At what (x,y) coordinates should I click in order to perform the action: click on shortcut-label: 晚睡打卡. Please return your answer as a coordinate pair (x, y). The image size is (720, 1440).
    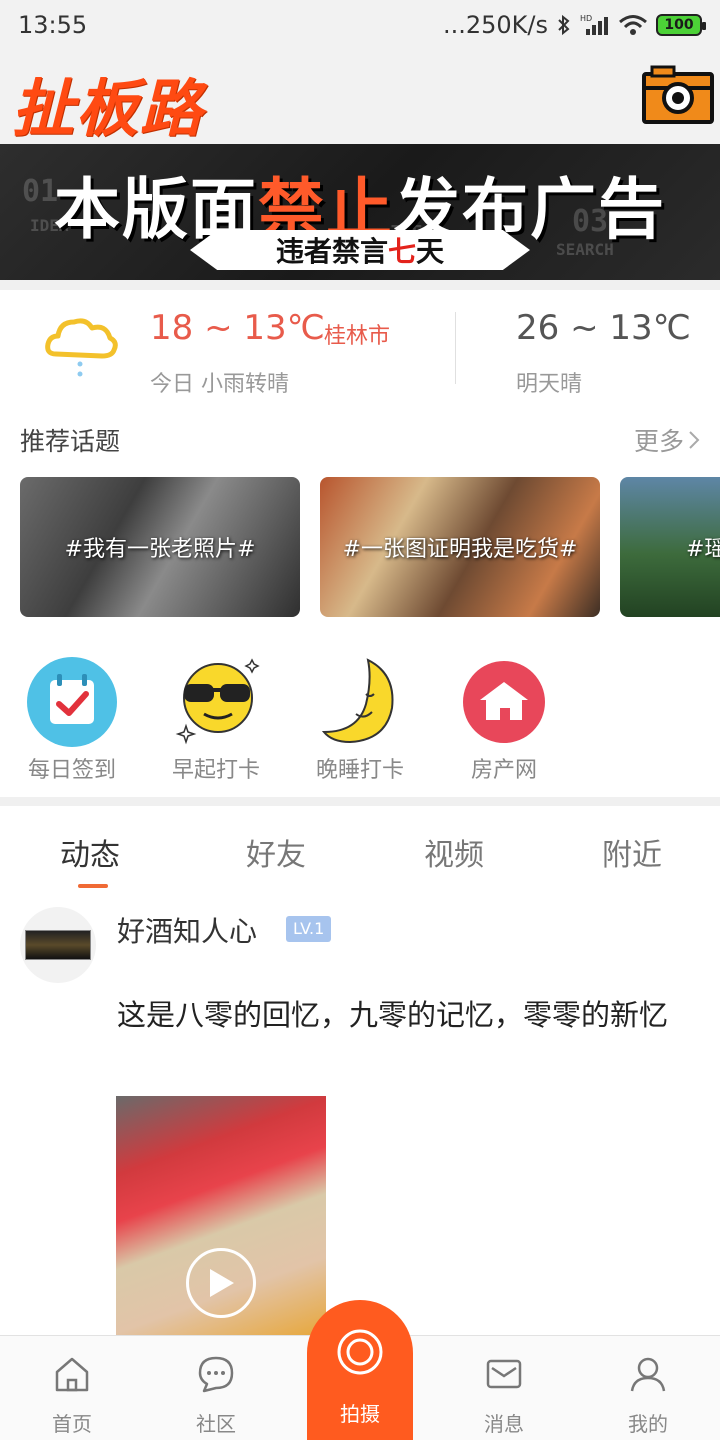
    Looking at the image, I should click on (359, 770).